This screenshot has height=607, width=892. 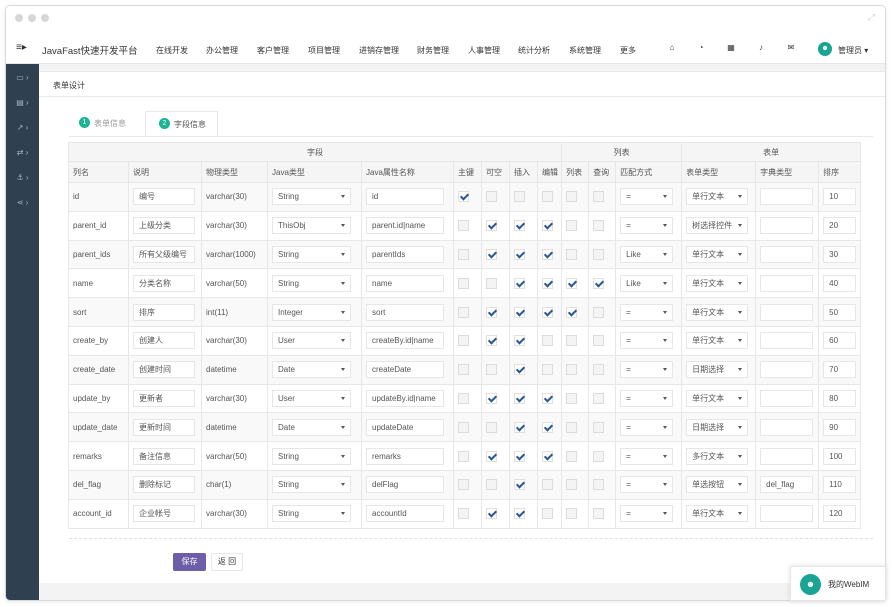 What do you see at coordinates (164, 197) in the screenshot?
I see `desc-input: 编号` at bounding box center [164, 197].